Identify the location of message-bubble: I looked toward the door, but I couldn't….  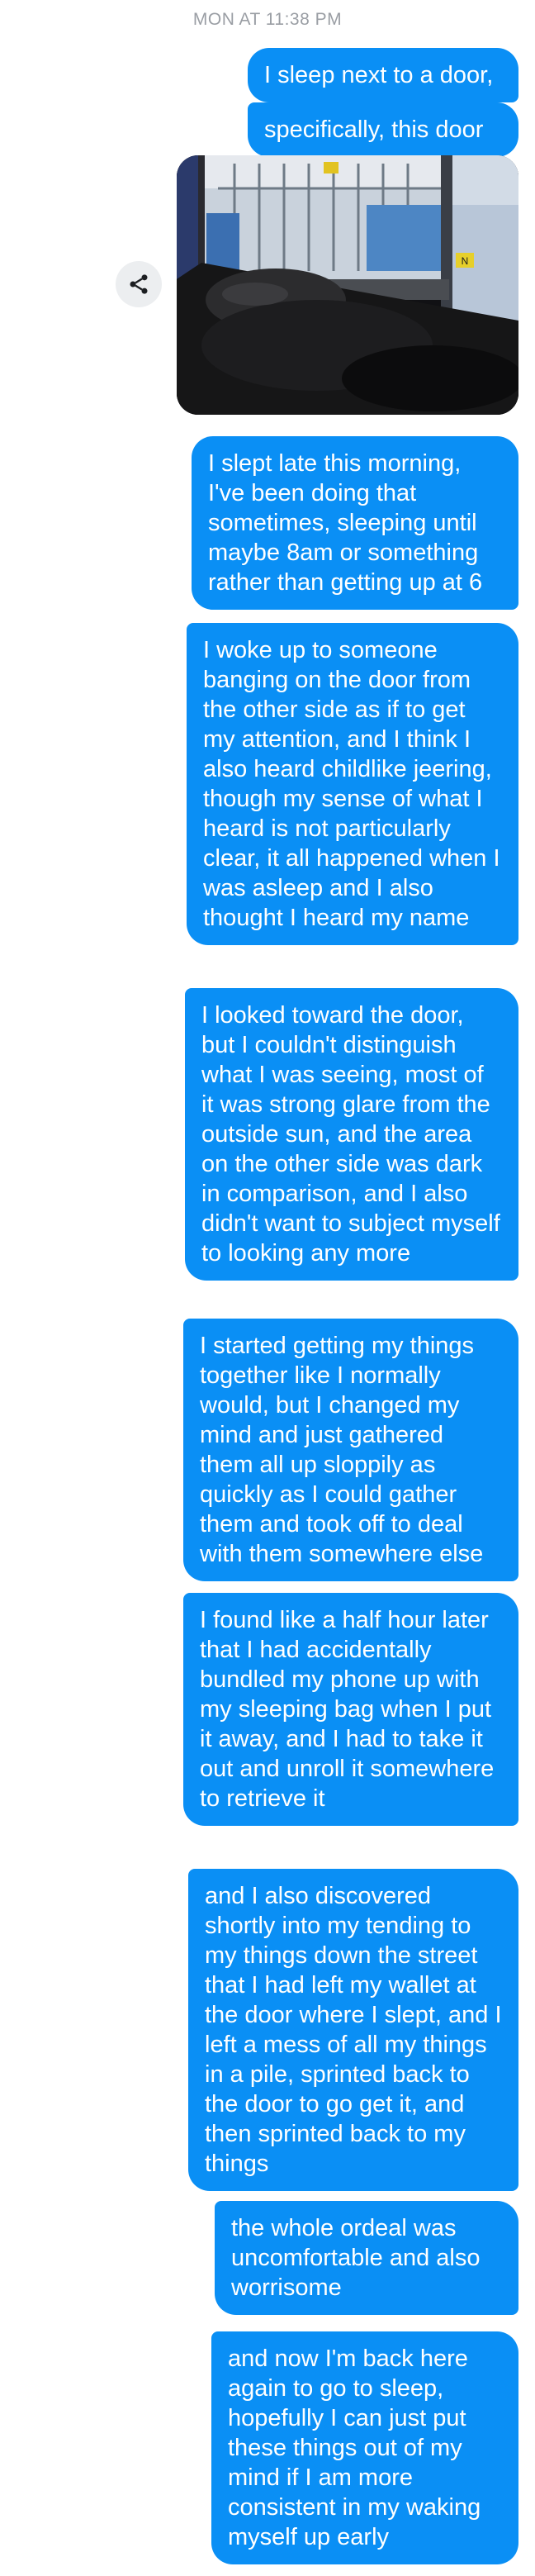
(351, 1134).